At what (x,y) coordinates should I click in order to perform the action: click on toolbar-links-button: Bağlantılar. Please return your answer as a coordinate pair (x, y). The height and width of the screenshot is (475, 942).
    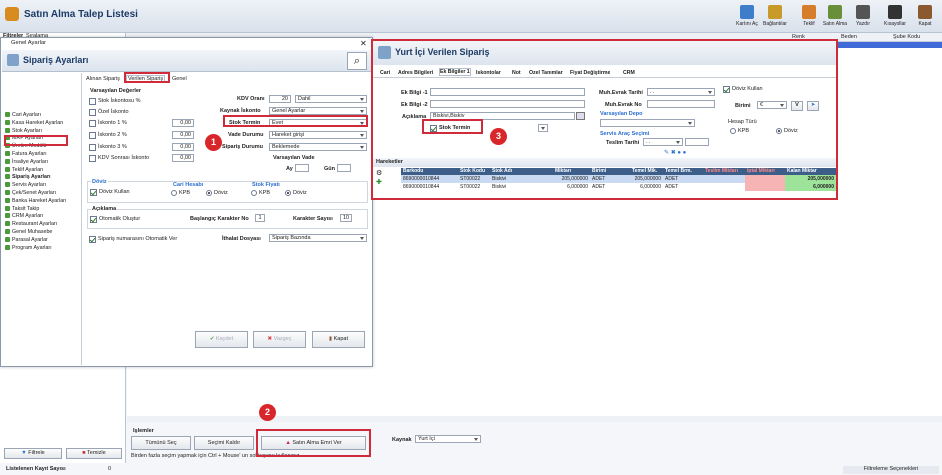
    Looking at the image, I should click on (775, 17).